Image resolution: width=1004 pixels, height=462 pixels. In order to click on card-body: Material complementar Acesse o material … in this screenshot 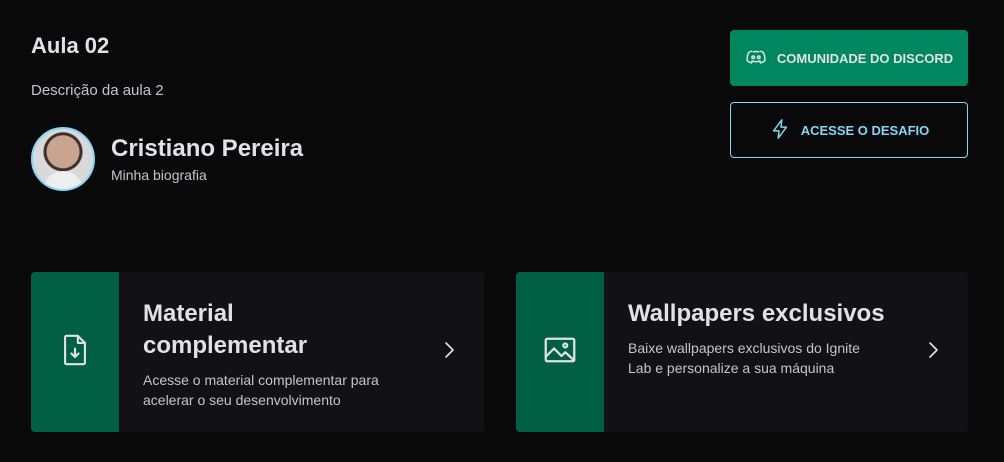, I will do `click(266, 352)`.